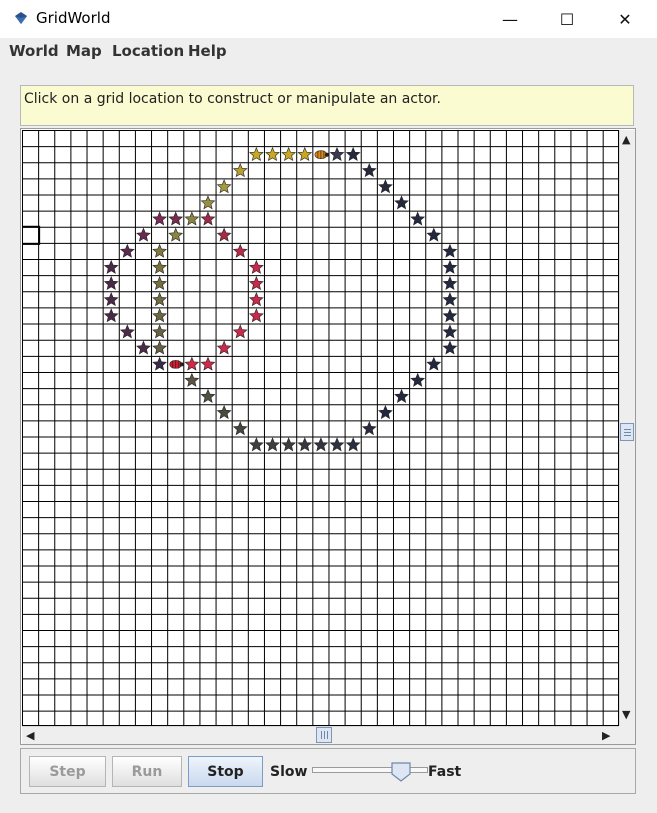 The image size is (657, 813). I want to click on scroll-up-icon: ▲, so click(626, 139).